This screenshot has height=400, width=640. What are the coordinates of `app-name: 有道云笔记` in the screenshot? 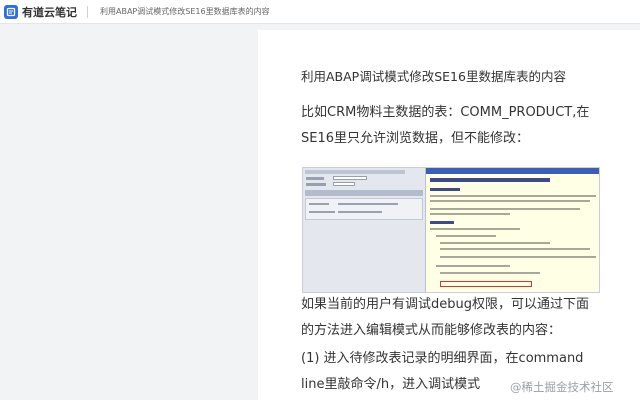 It's located at (49, 12).